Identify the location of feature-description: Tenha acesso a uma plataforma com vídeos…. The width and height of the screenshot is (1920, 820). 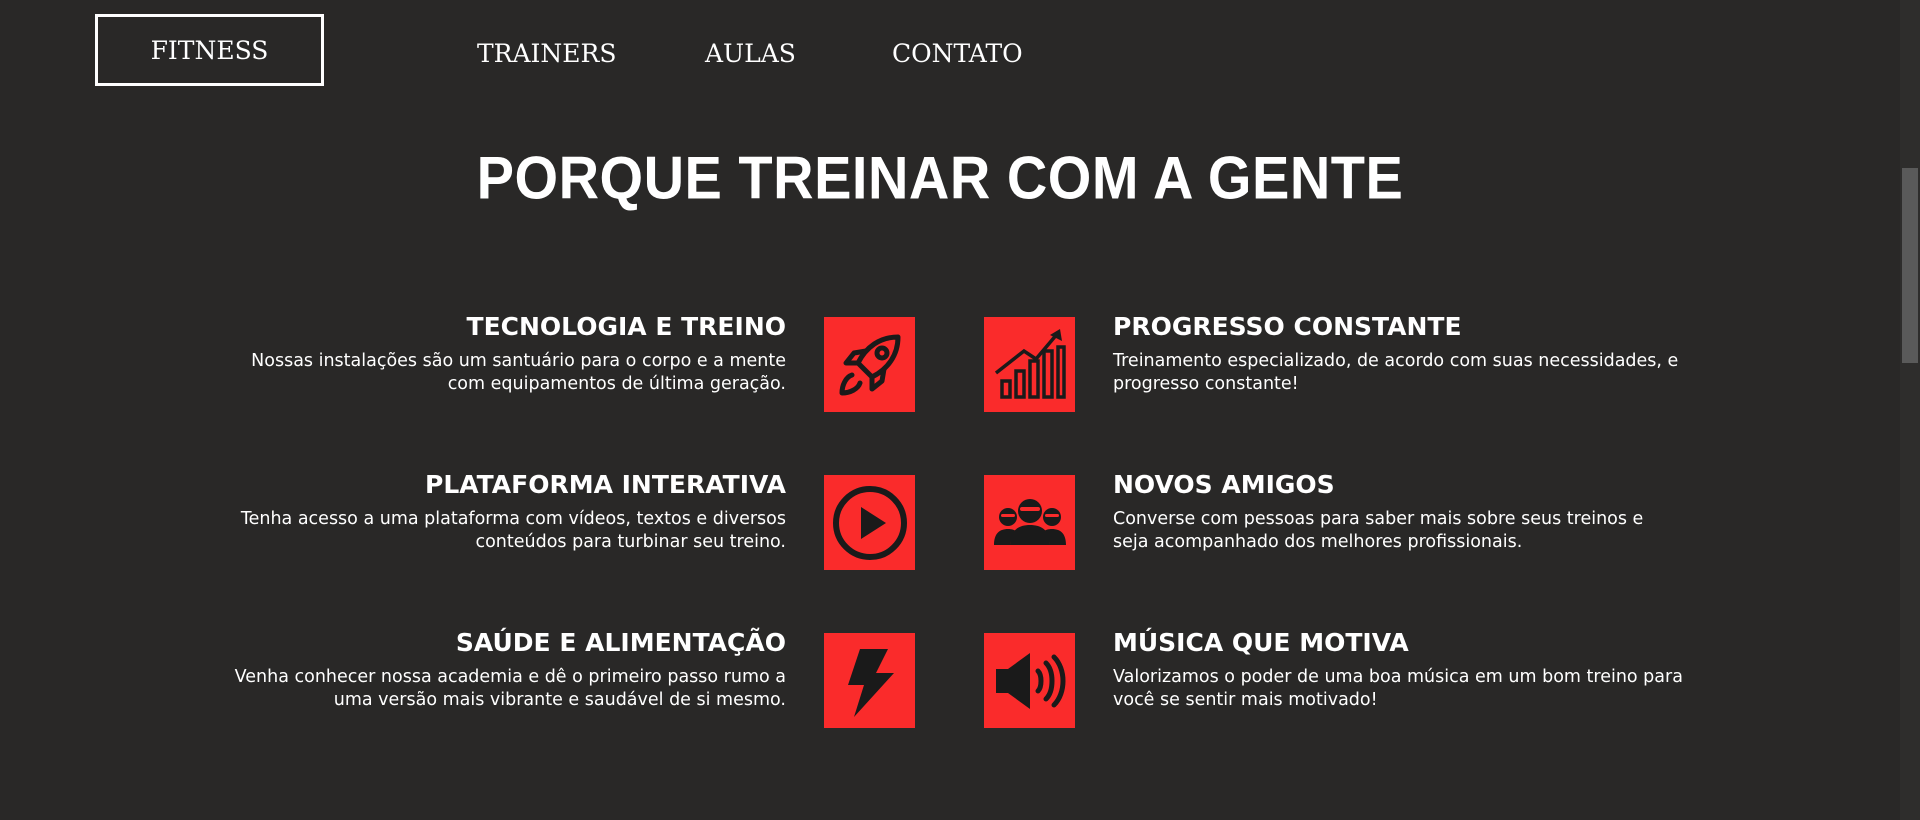
(513, 530).